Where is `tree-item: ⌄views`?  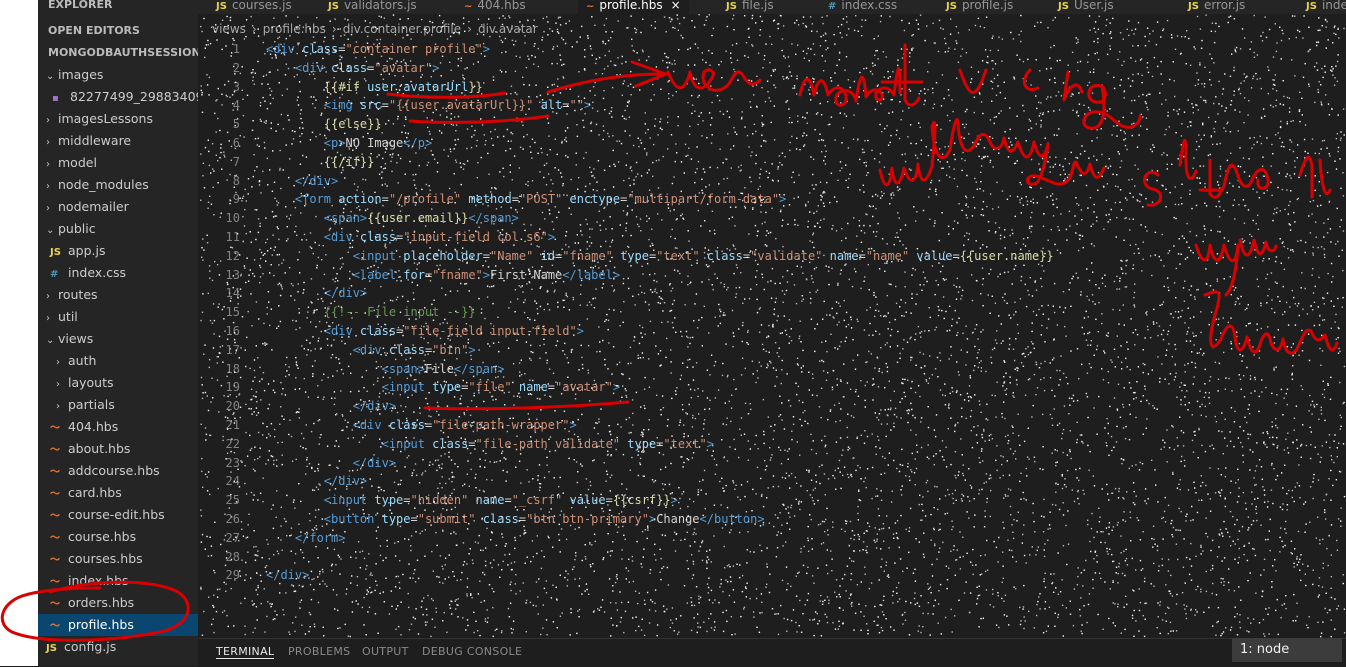 tree-item: ⌄views is located at coordinates (118, 339).